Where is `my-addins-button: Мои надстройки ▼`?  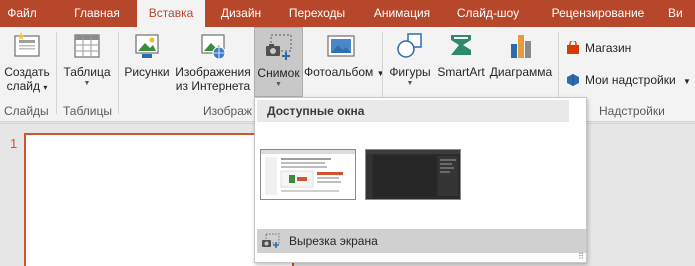 my-addins-button: Мои надстройки ▼ is located at coordinates (628, 80).